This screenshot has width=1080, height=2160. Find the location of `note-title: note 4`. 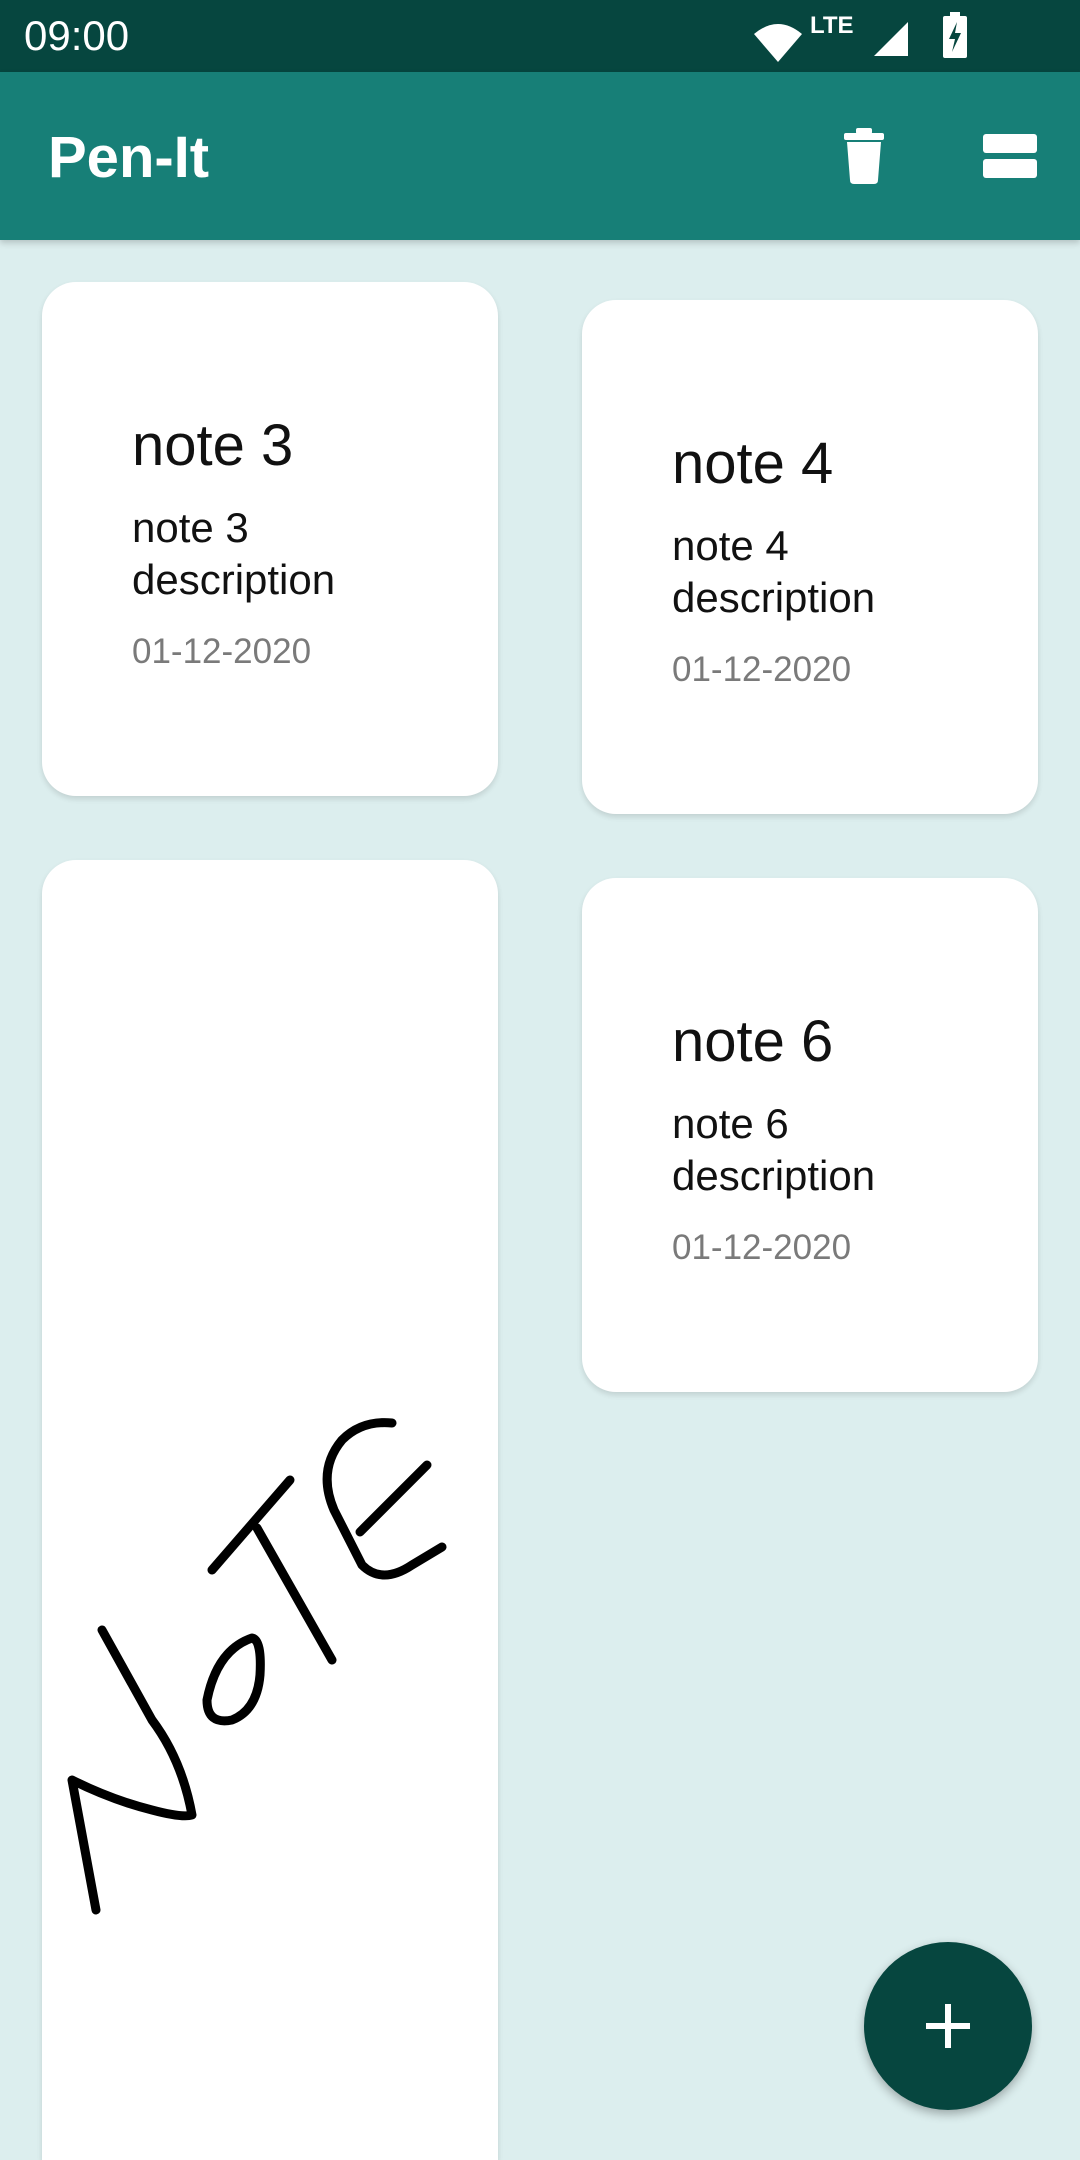

note-title: note 4 is located at coordinates (753, 463).